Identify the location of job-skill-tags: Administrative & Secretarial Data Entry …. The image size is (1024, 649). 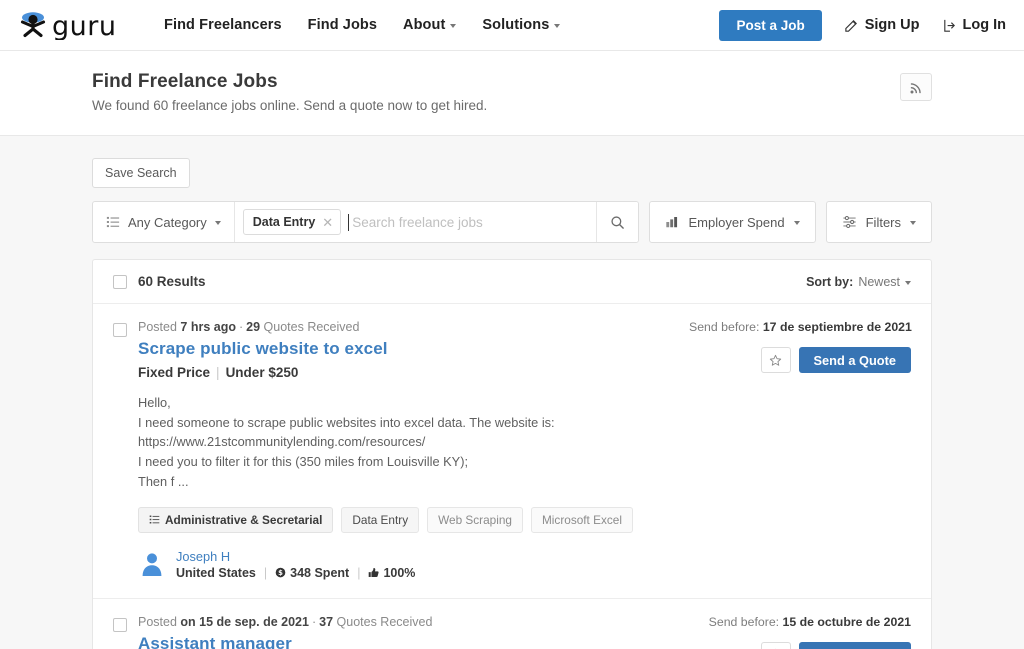
(409, 519).